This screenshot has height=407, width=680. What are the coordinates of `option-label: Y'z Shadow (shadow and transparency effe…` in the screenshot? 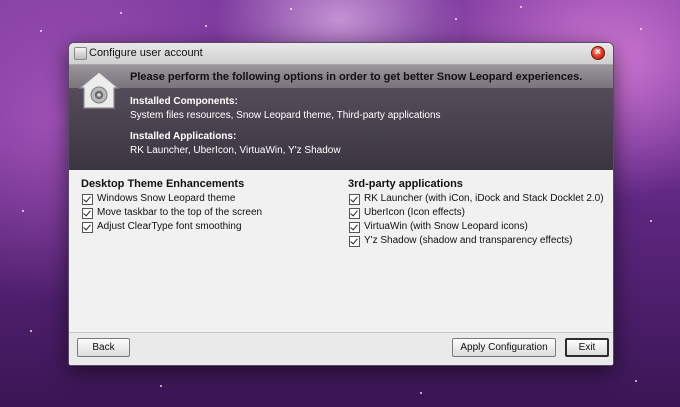 It's located at (468, 240).